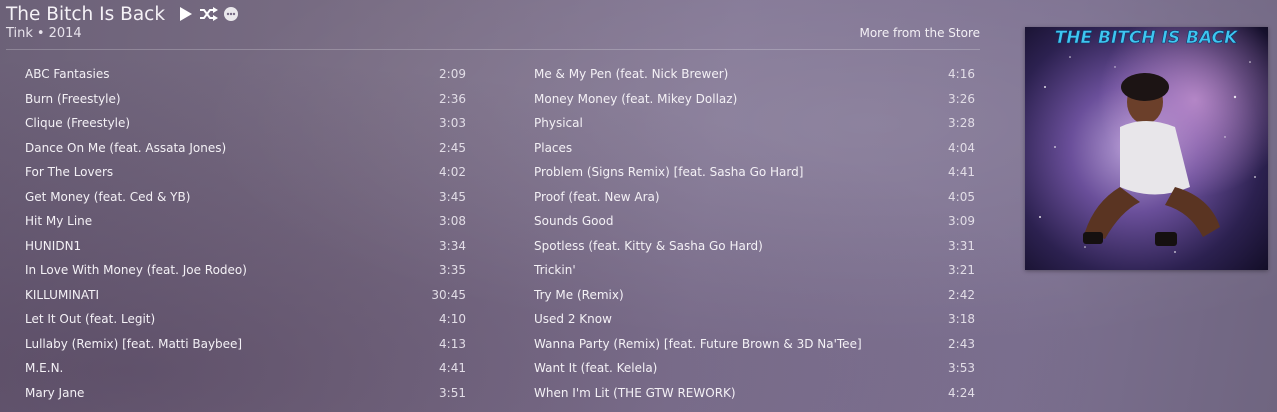  I want to click on track-title: Proof (feat. New Ara), so click(597, 196).